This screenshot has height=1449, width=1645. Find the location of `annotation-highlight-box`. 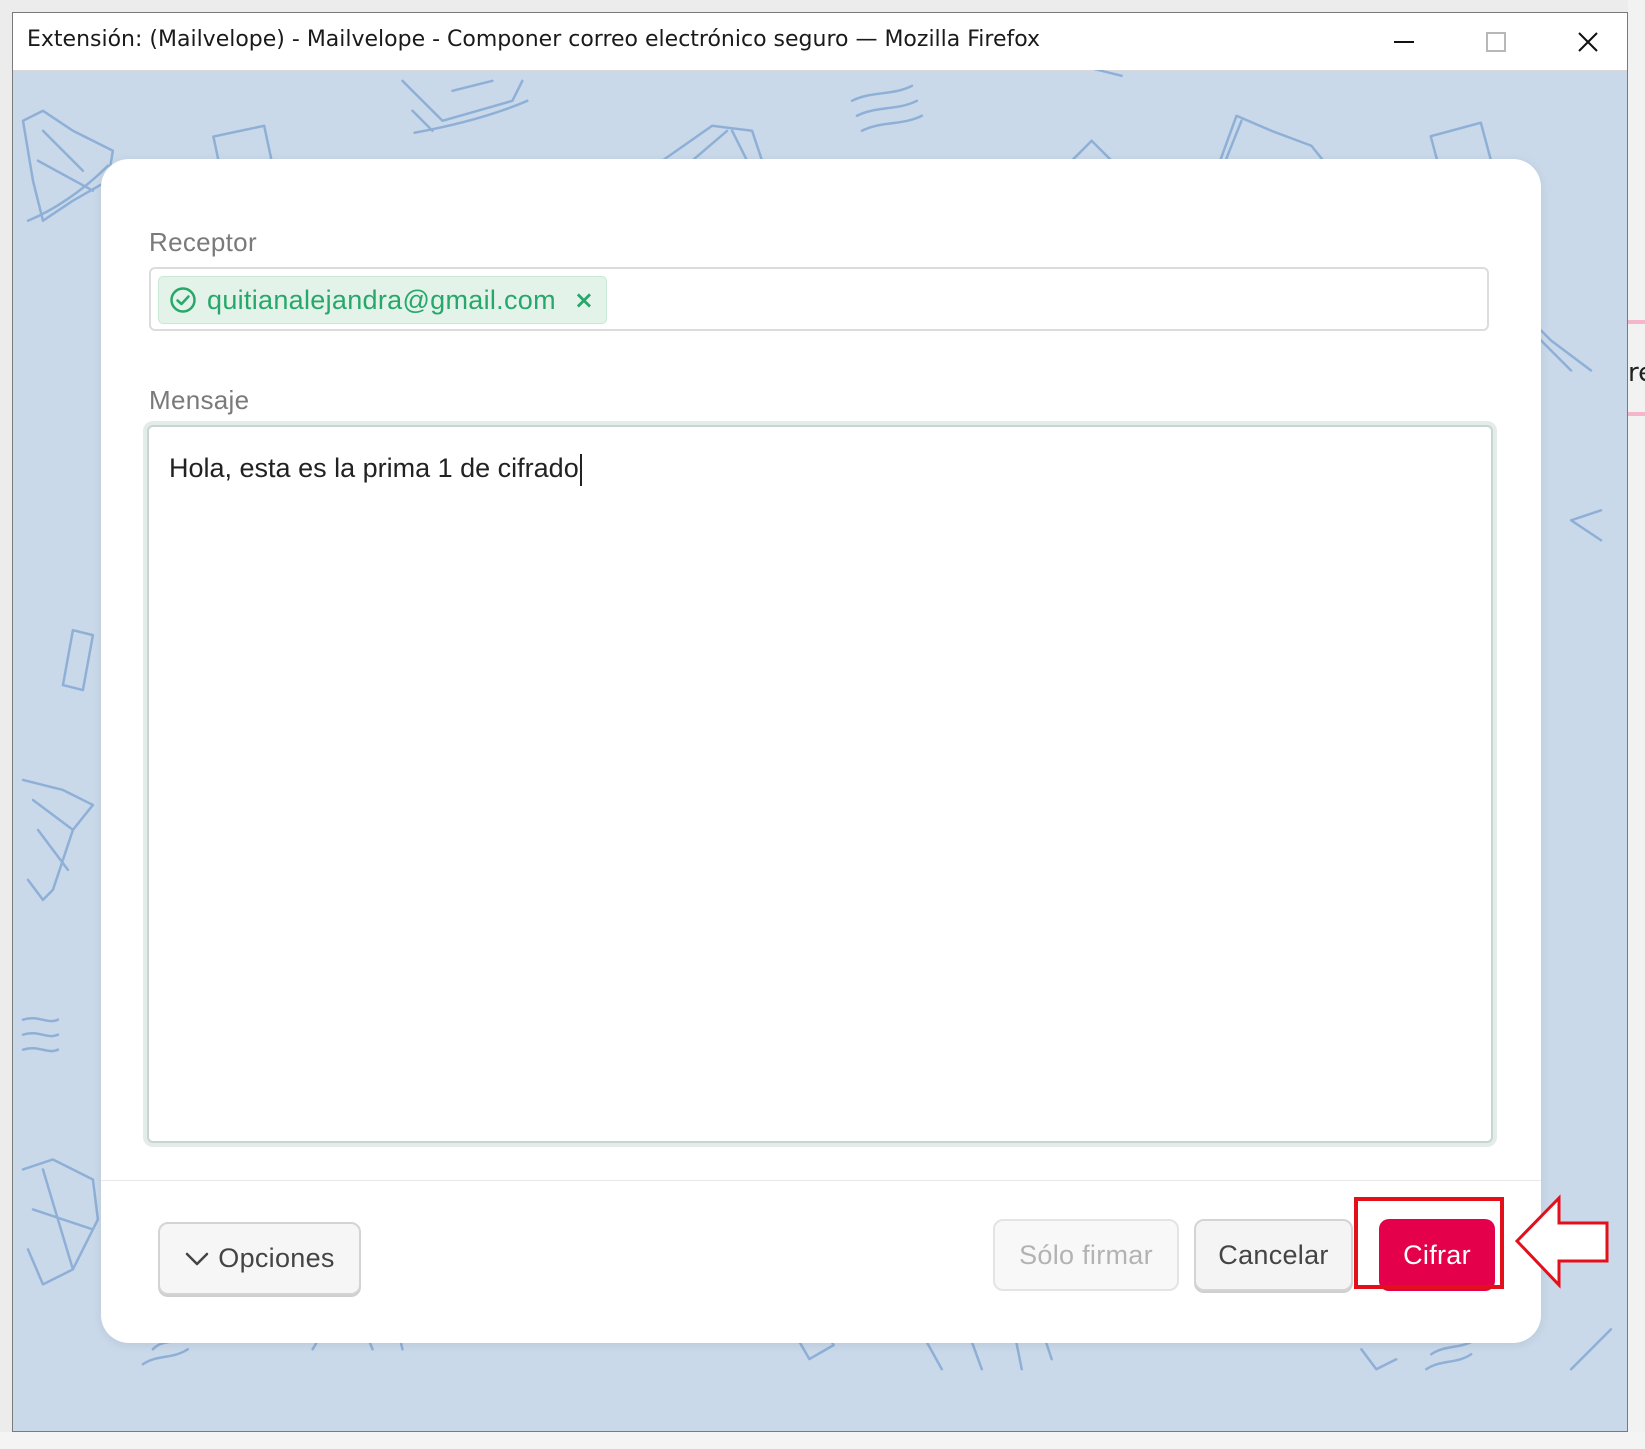

annotation-highlight-box is located at coordinates (1429, 1243).